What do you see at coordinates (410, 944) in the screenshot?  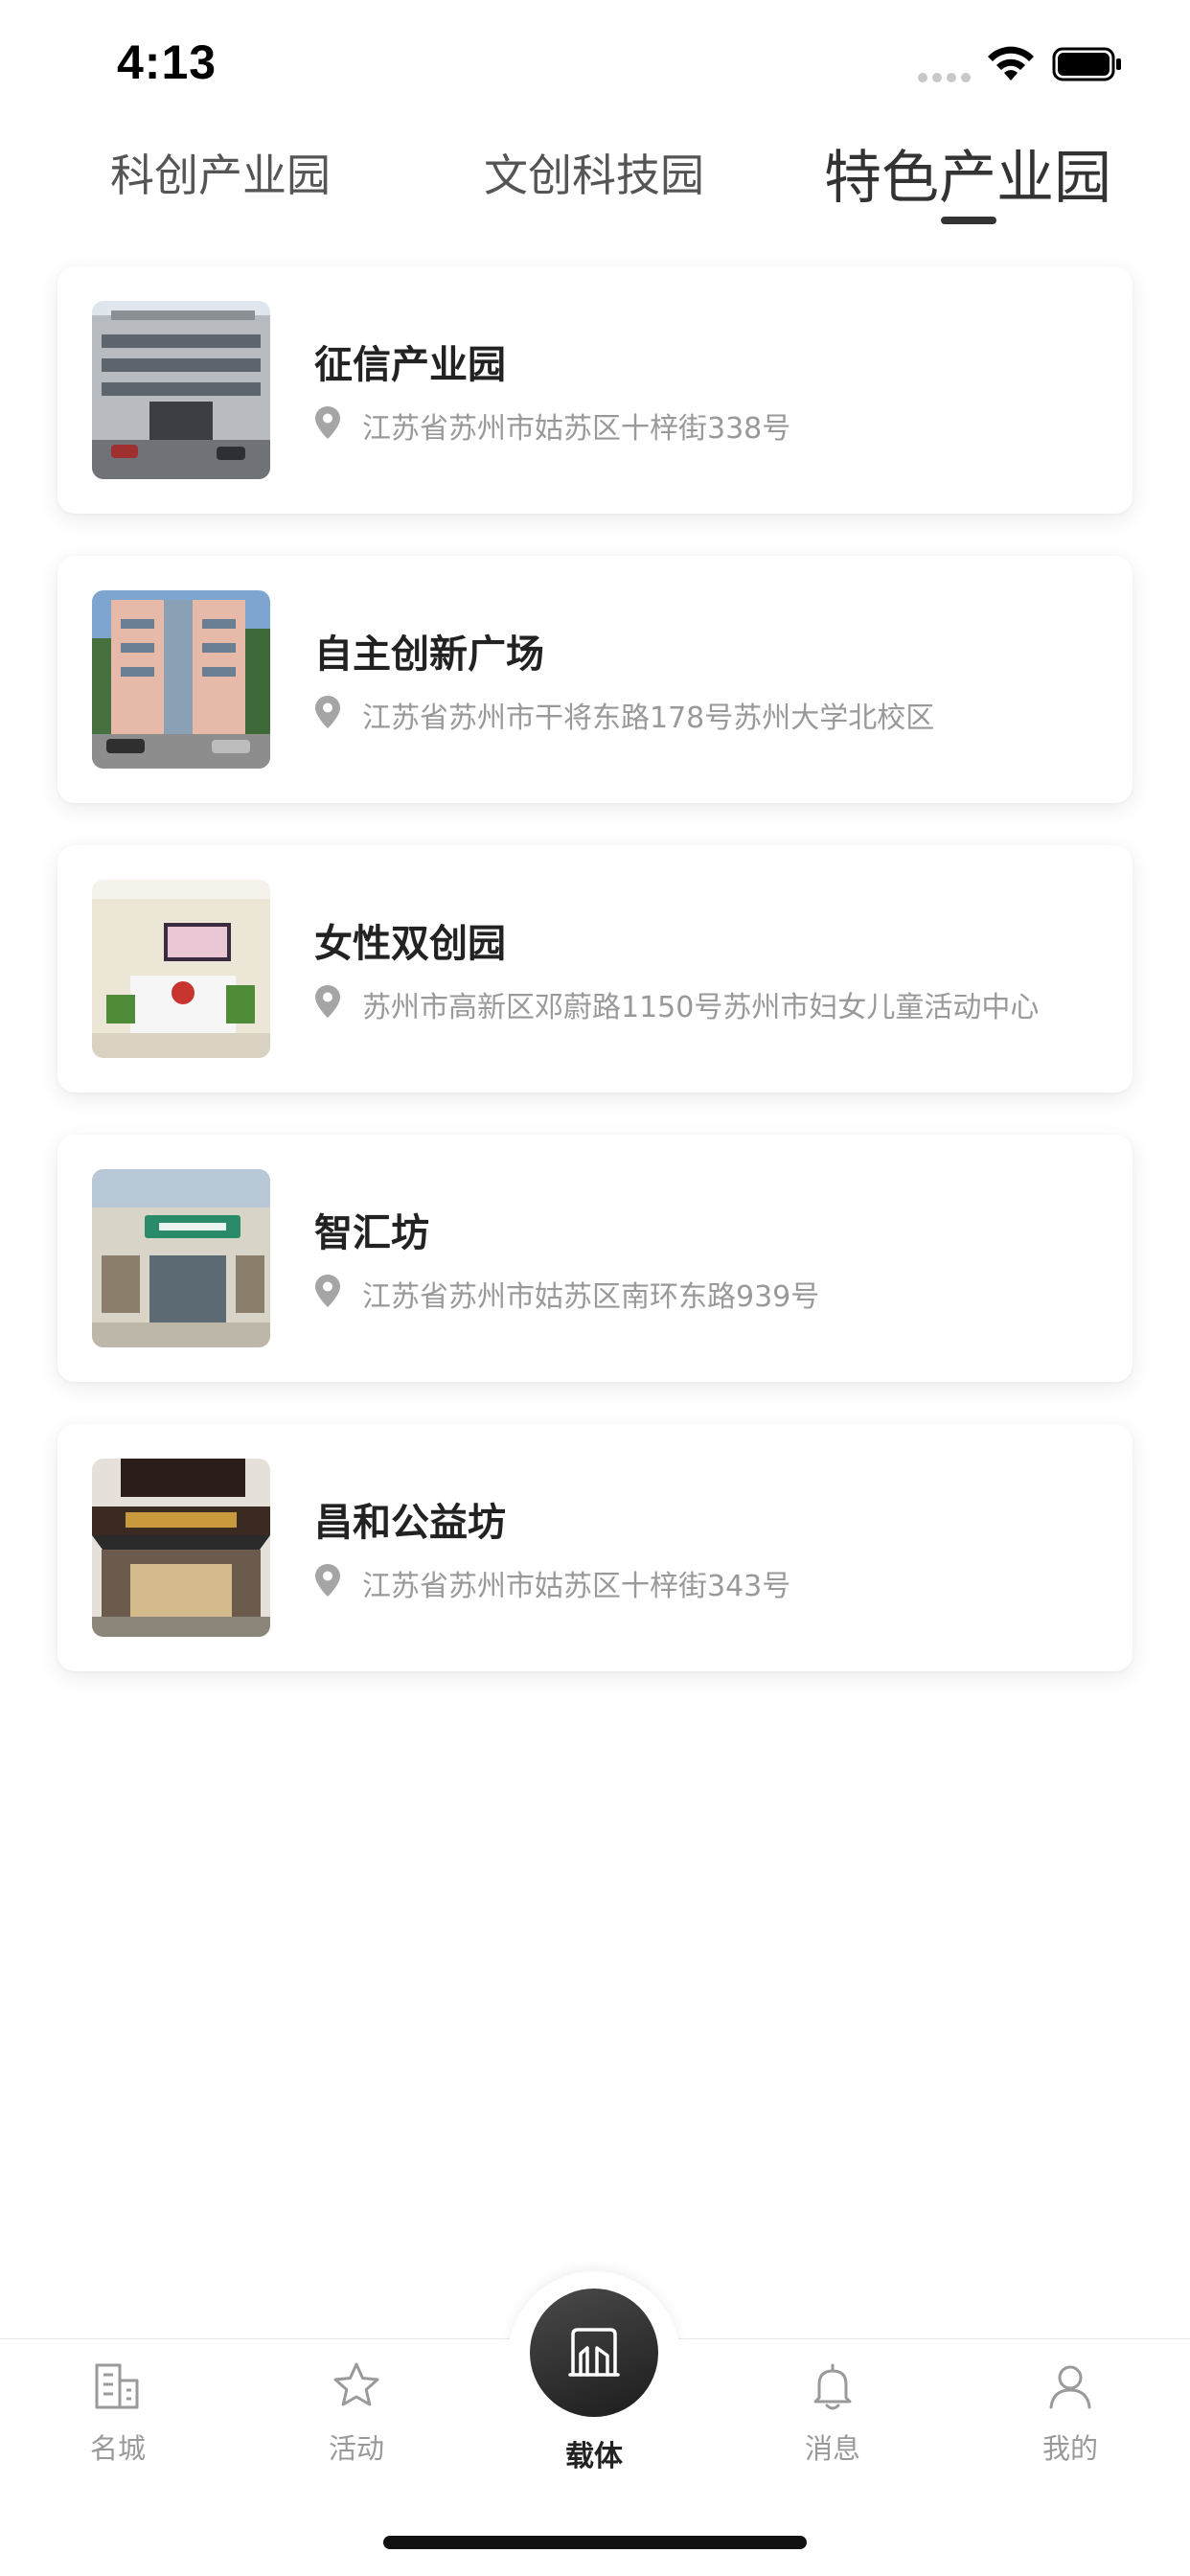 I see `park-name: 女性双创园` at bounding box center [410, 944].